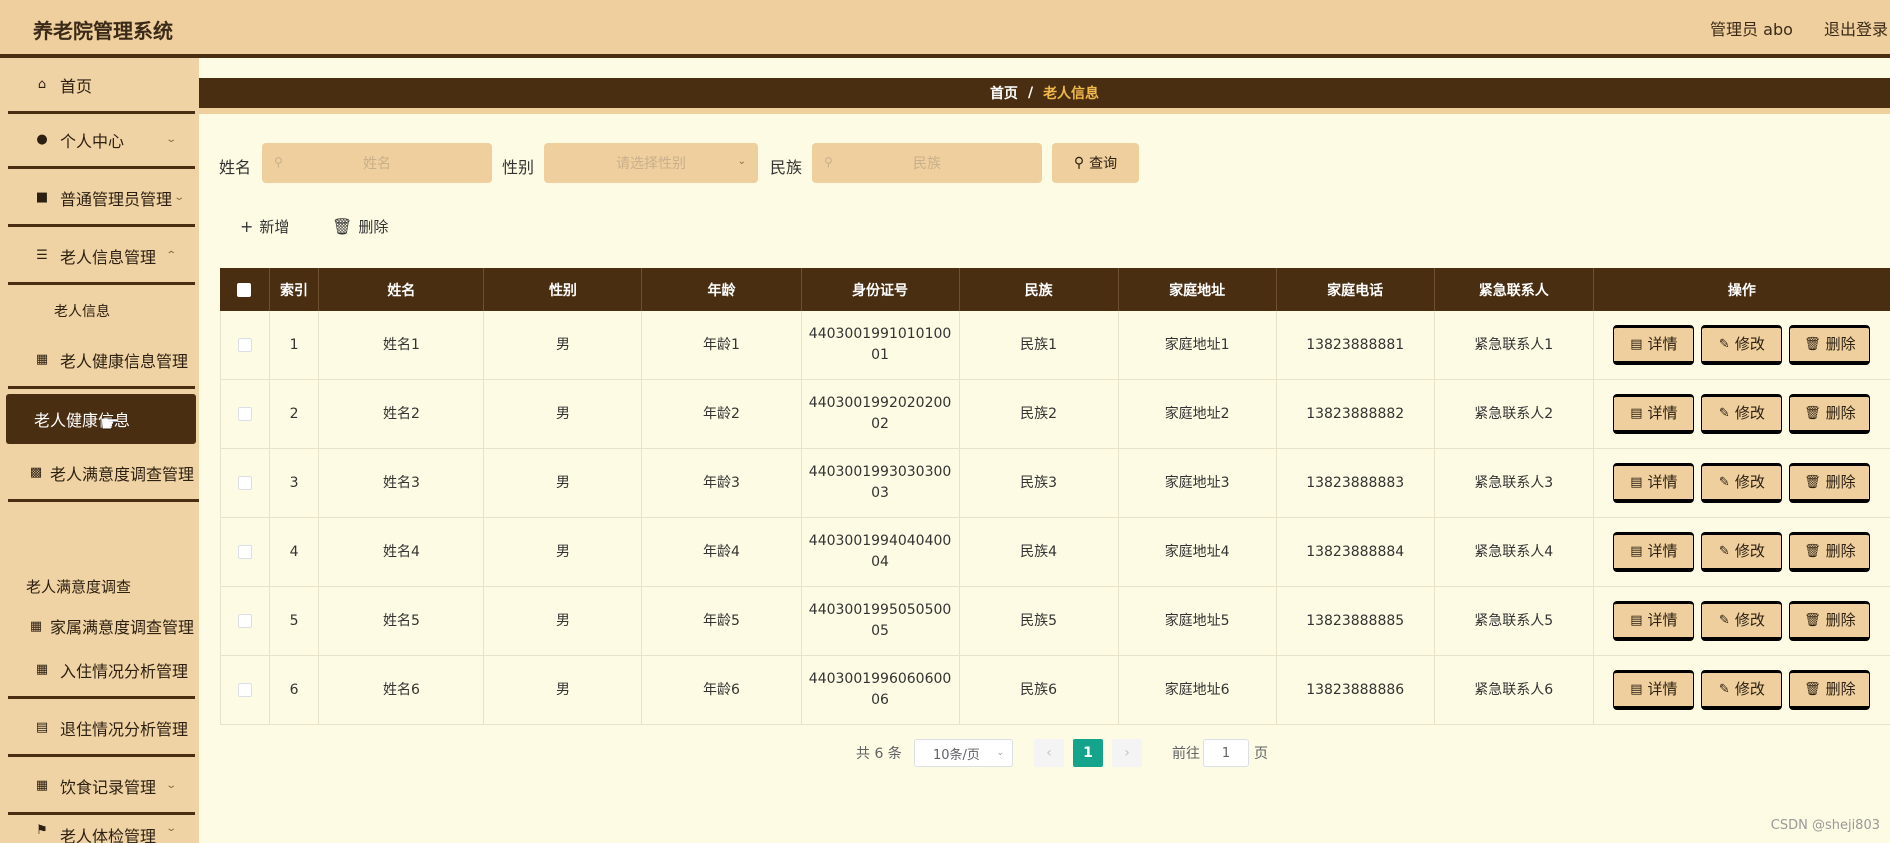 This screenshot has height=843, width=1890. What do you see at coordinates (1662, 689) in the screenshot?
I see `detail-label: 详情` at bounding box center [1662, 689].